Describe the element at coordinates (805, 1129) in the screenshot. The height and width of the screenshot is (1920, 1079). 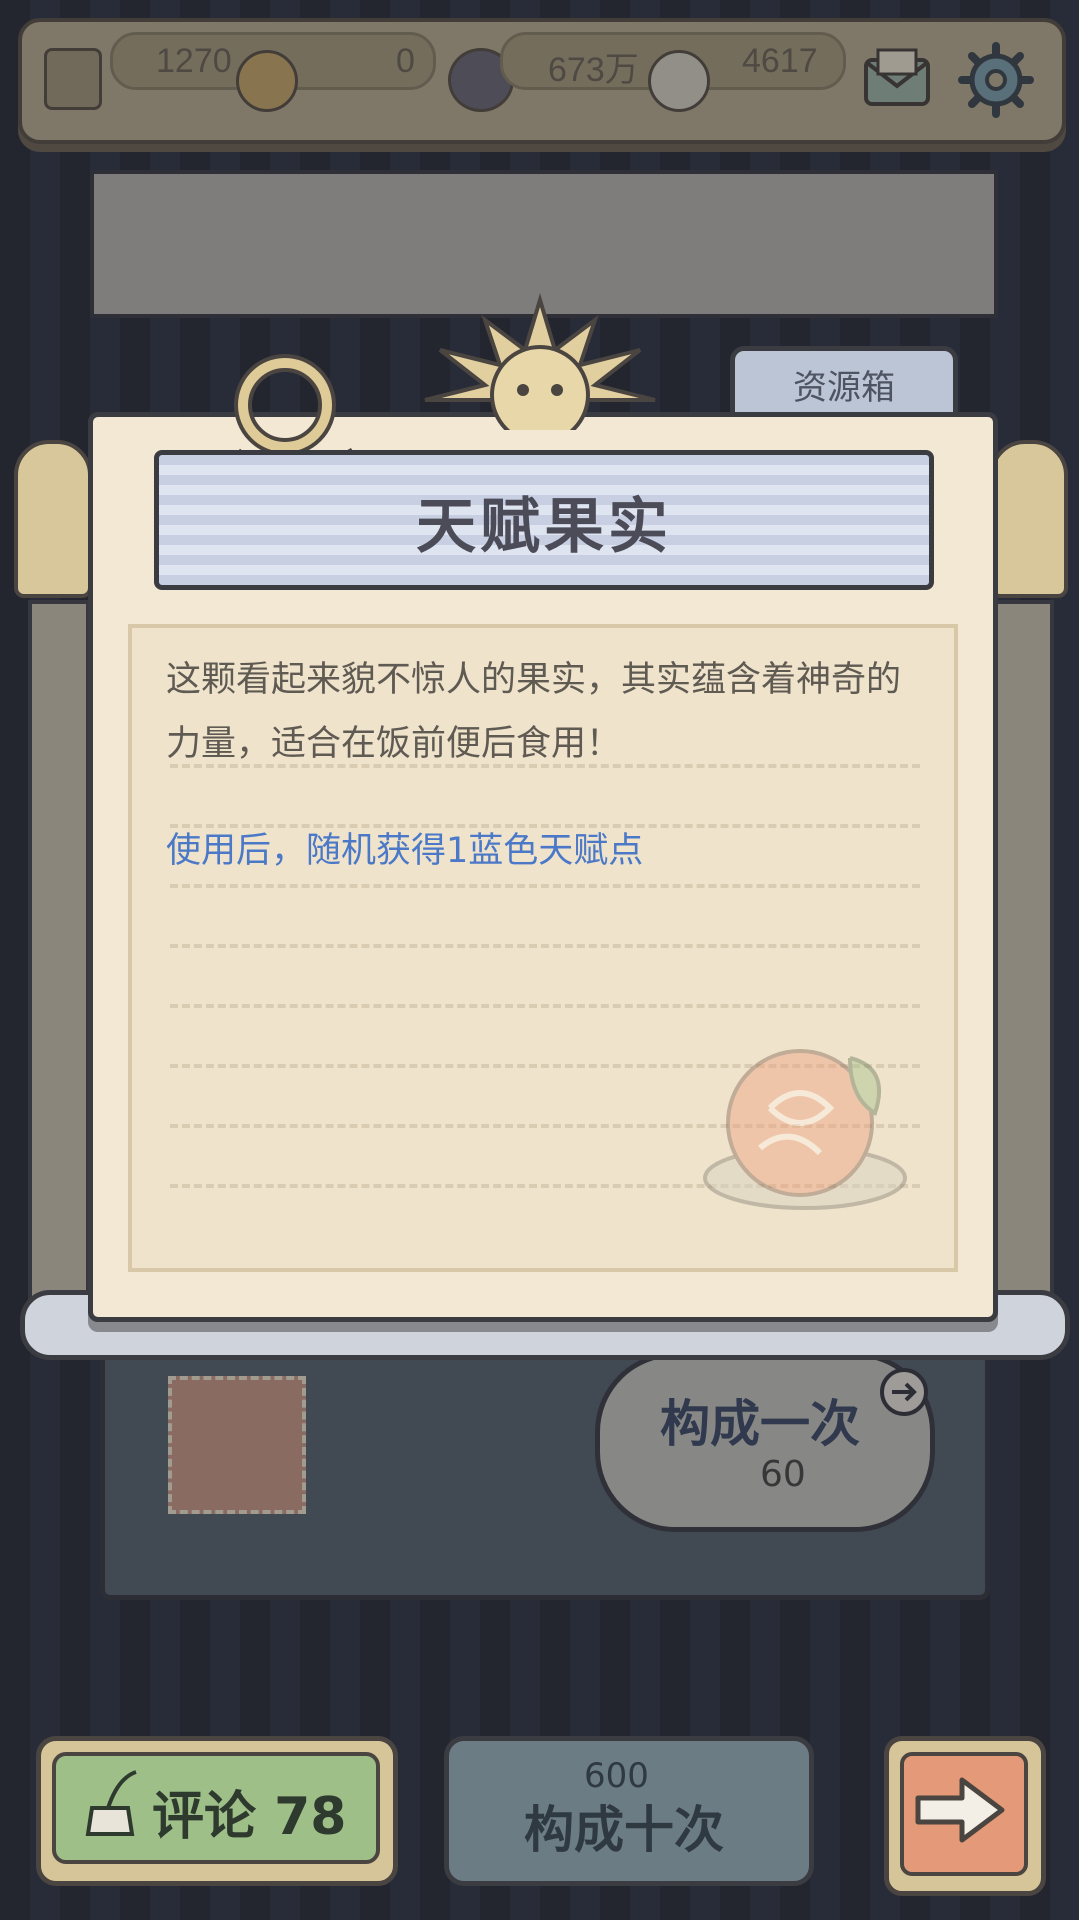
I see `talent-fruit-icon` at that location.